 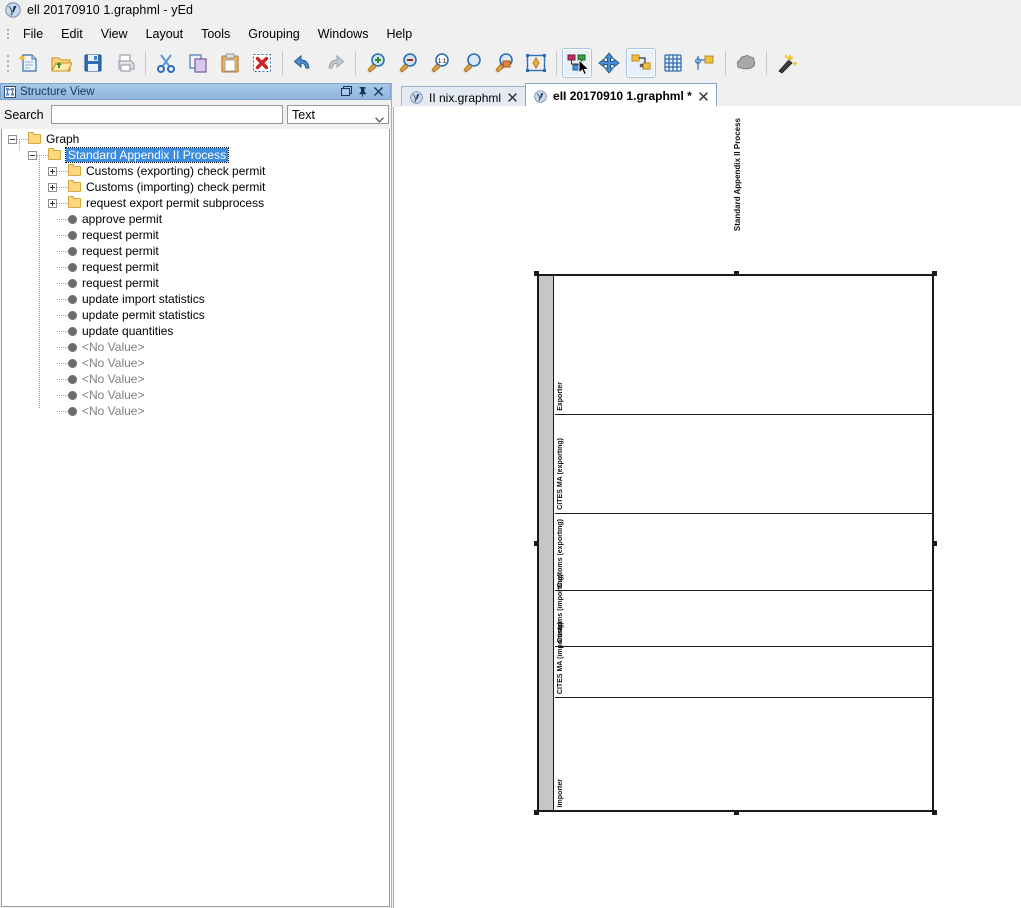 What do you see at coordinates (113, 363) in the screenshot?
I see `tree-item-label: <No Value>` at bounding box center [113, 363].